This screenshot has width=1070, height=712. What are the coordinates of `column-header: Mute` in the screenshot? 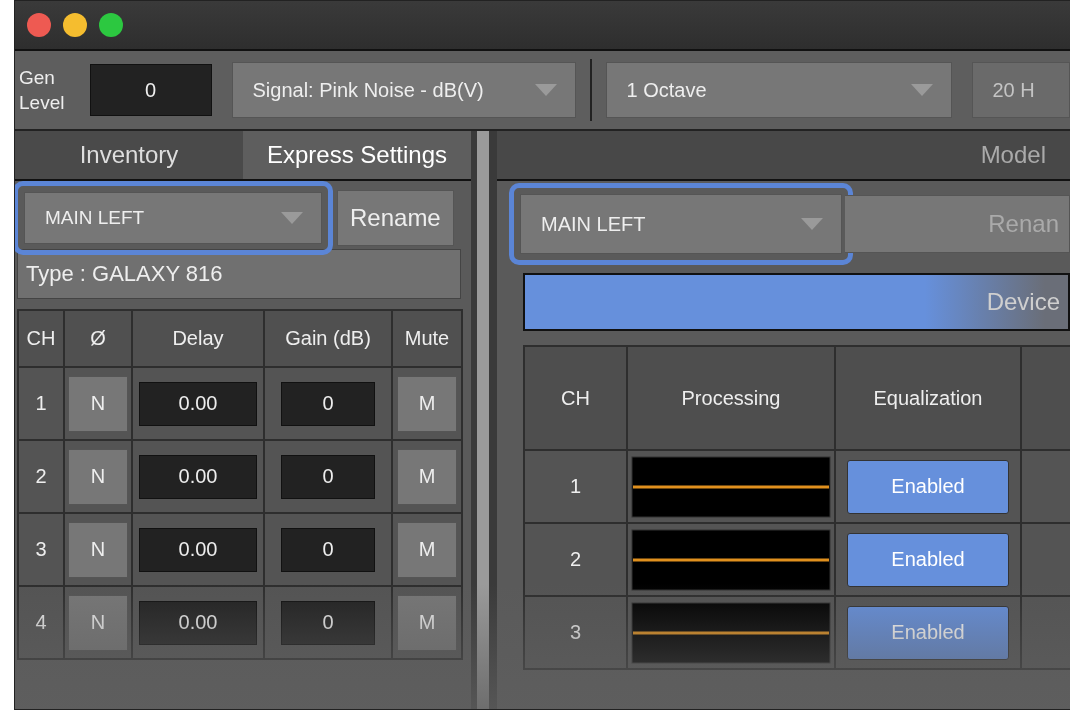 It's located at (427, 338).